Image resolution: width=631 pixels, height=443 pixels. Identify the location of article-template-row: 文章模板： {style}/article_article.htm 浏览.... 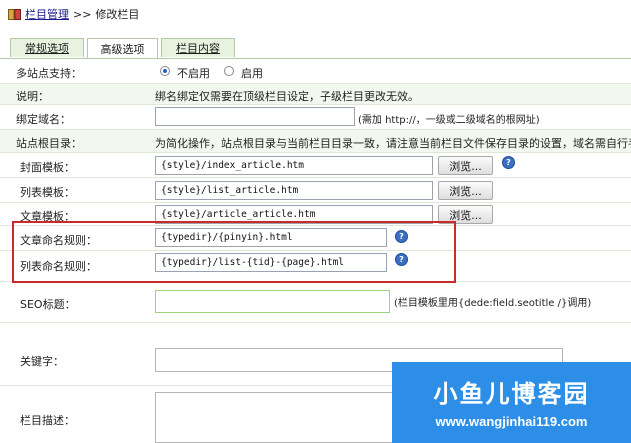
(315, 214).